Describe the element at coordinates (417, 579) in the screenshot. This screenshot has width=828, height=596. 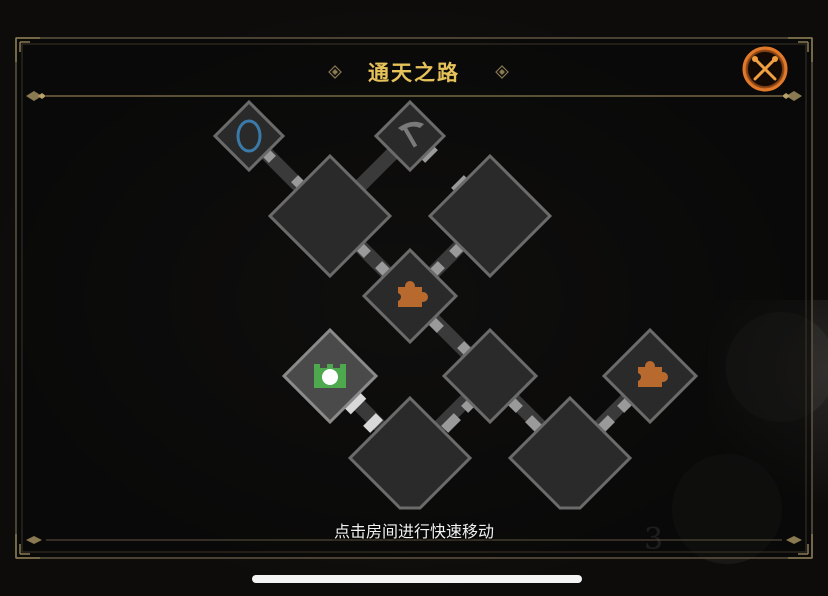
I see `home-indicator` at that location.